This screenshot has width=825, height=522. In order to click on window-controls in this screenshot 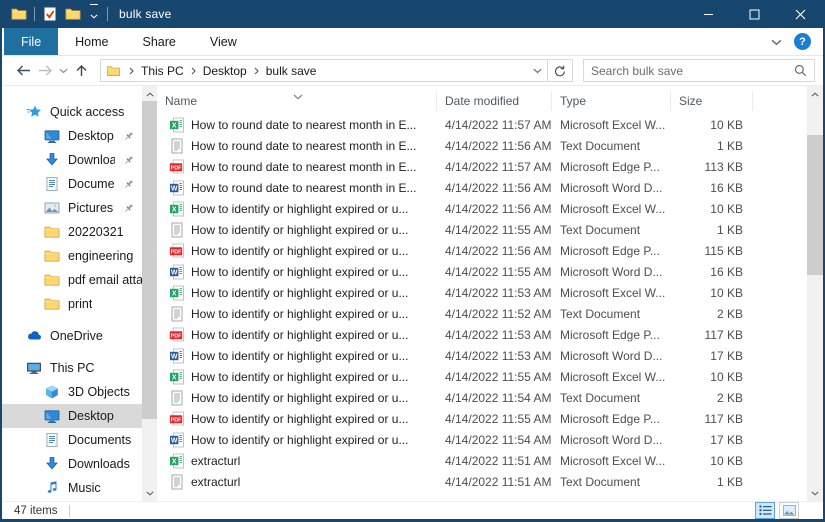, I will do `click(754, 14)`.